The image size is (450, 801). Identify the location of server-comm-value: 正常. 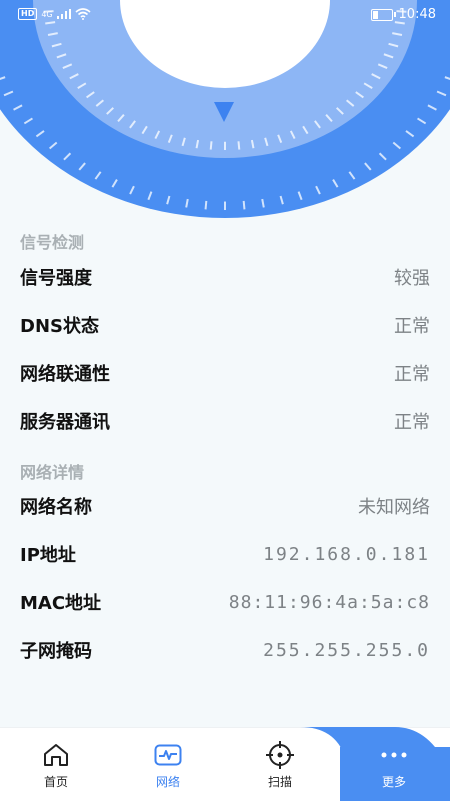
(412, 422).